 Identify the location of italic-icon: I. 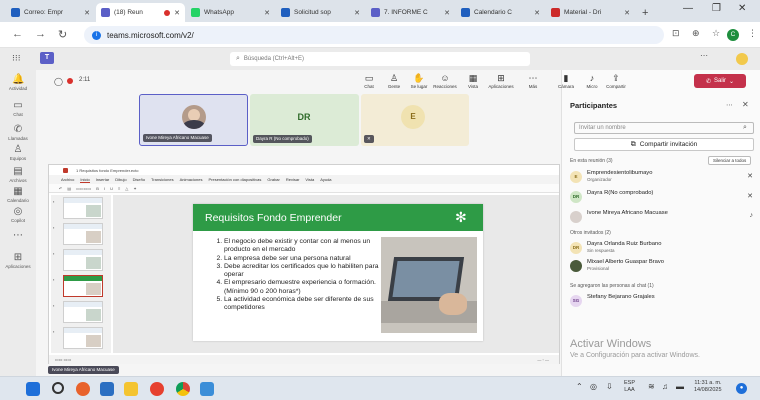
(104, 188).